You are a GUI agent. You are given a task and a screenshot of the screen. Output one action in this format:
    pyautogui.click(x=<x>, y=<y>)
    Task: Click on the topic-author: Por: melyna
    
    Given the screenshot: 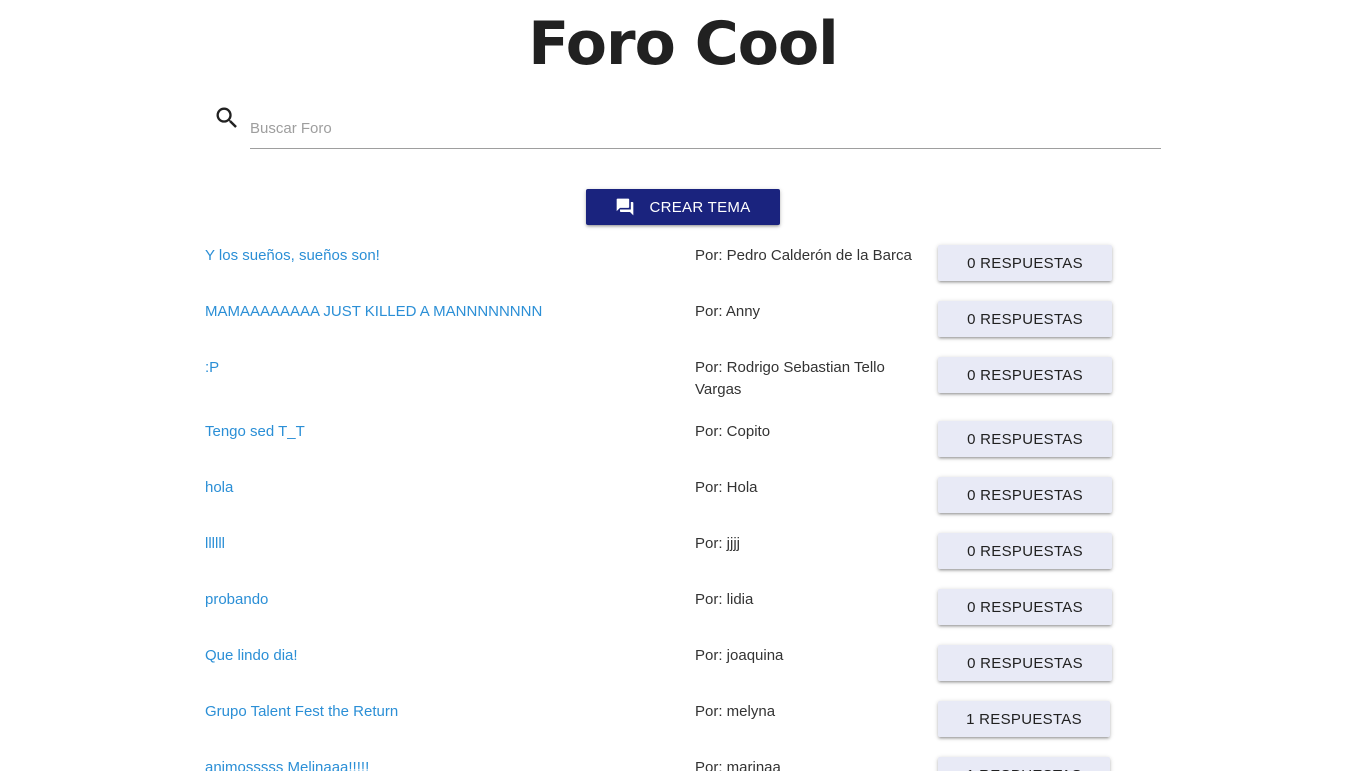 What is the action you would take?
    pyautogui.click(x=735, y=711)
    